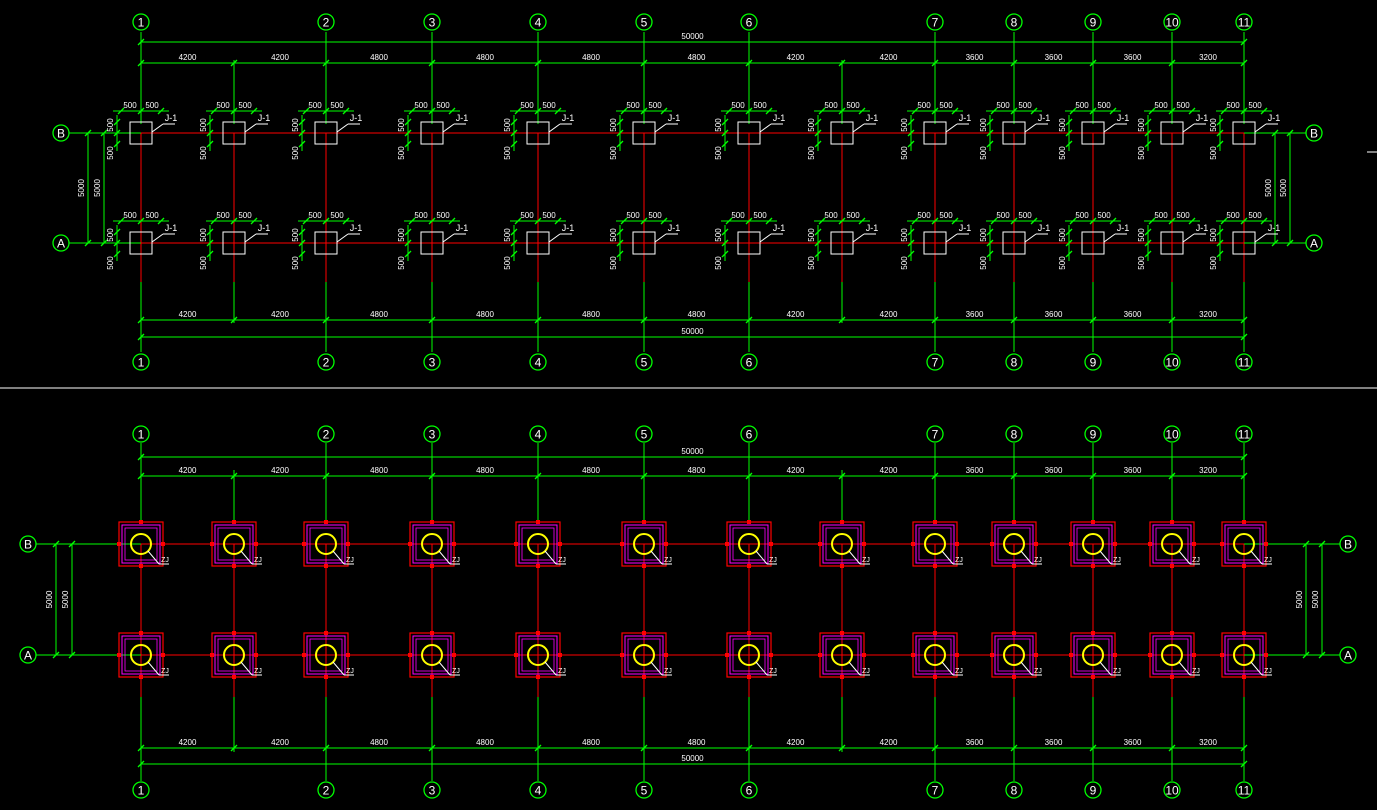 Image resolution: width=1377 pixels, height=810 pixels. Describe the element at coordinates (1208, 470) in the screenshot. I see `span-dimension-12: 3200` at that location.